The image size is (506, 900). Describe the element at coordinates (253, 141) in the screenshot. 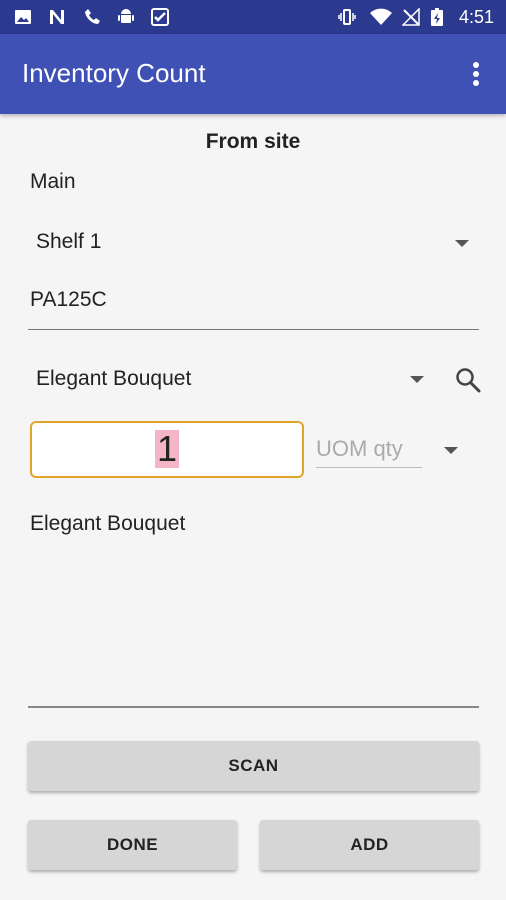

I see `section-title: From site` at that location.